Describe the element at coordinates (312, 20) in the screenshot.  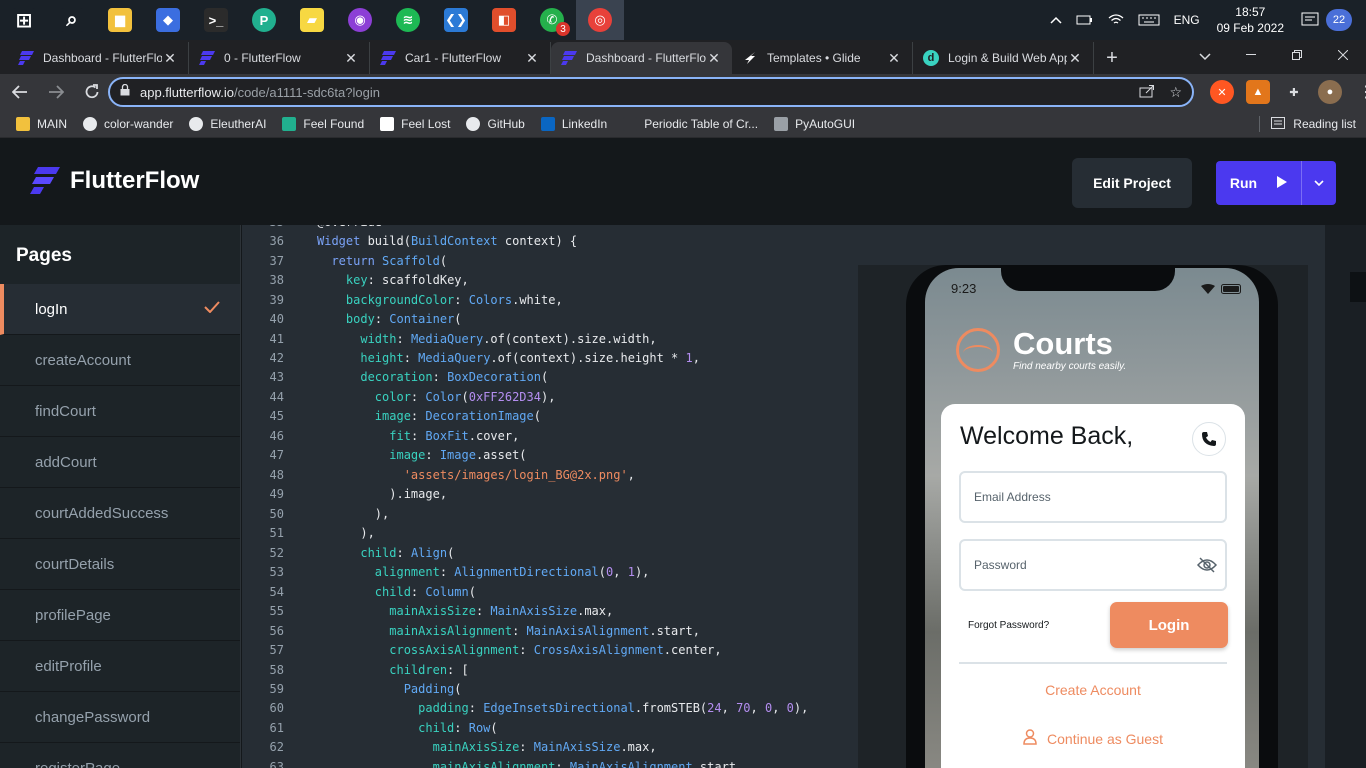
I see `sticky-notes-taskbar-button: ▰` at that location.